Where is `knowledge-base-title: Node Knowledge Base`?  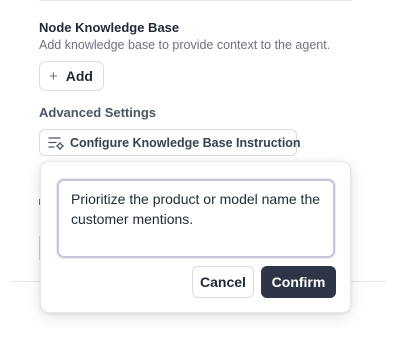 knowledge-base-title: Node Knowledge Base is located at coordinates (109, 27).